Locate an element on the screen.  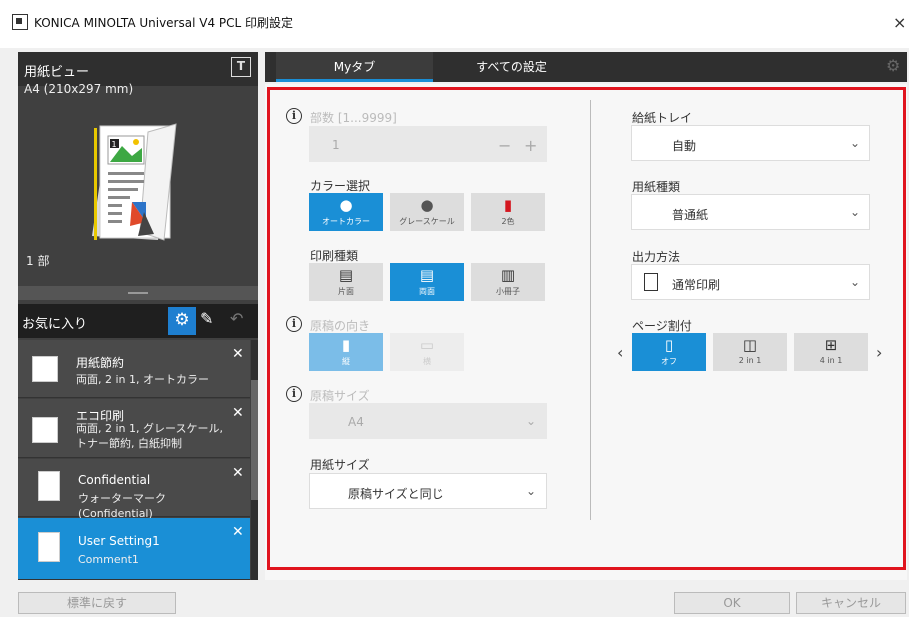
copies-label: 部数 [1...9999] is located at coordinates (353, 118).